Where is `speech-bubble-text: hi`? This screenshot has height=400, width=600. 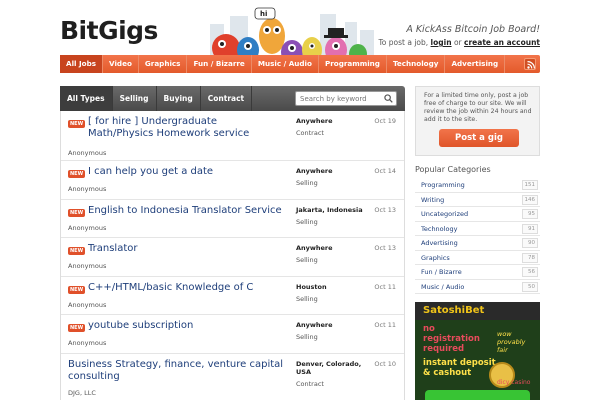
speech-bubble-text: hi is located at coordinates (263, 14).